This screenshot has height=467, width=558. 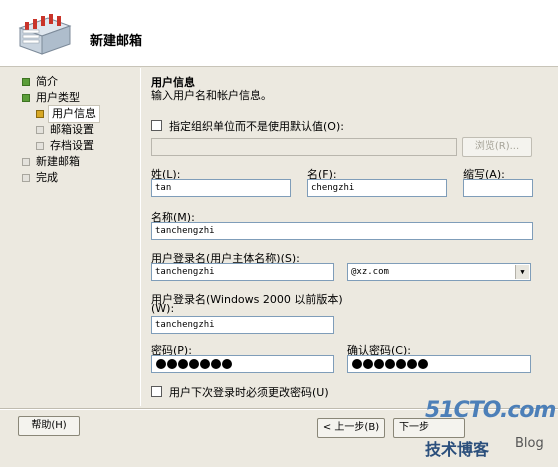 I want to click on wizard-title: 新建邮箱, so click(x=116, y=41).